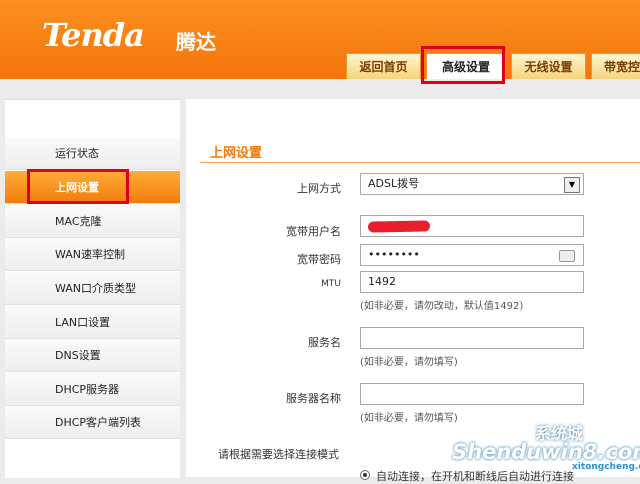 The width and height of the screenshot is (640, 484). Describe the element at coordinates (475, 476) in the screenshot. I see `auto-connect-label: 自动连接，在开机和断线后自动进行连接` at that location.